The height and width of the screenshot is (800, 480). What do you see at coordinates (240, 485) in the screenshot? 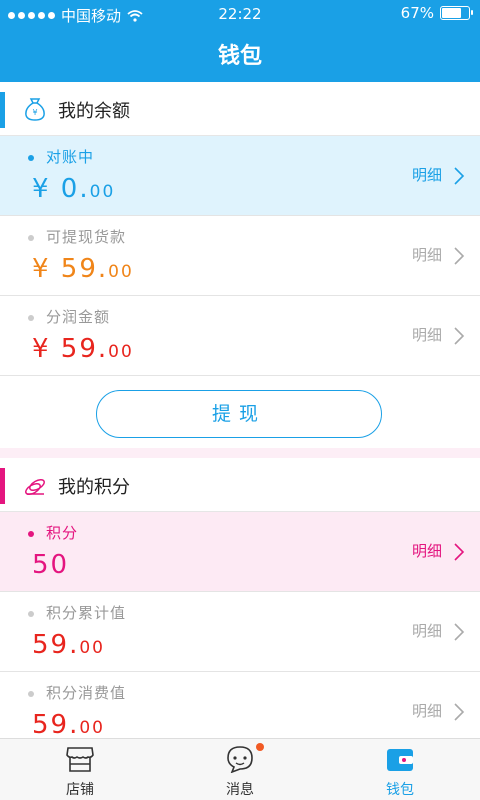
I see `points-section-header: 我的积分` at bounding box center [240, 485].